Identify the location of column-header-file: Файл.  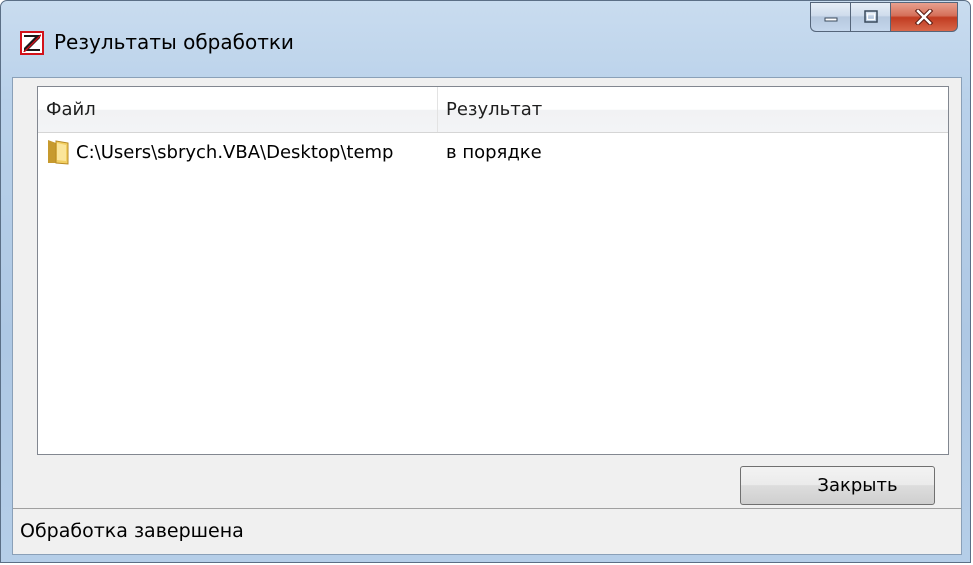
(238, 109).